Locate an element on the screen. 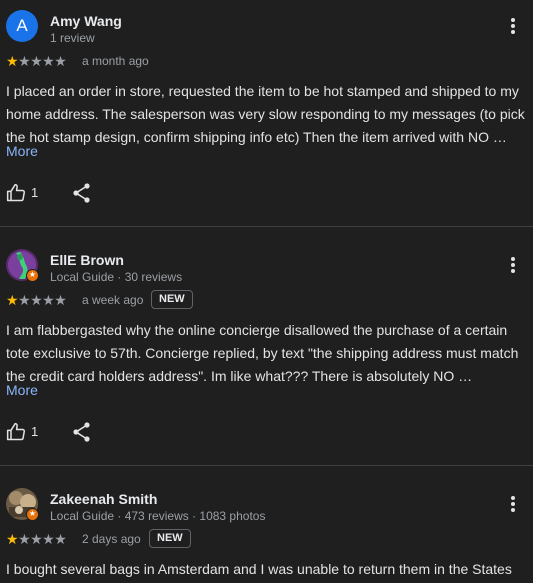 Image resolution: width=533 pixels, height=583 pixels. review-time: a month ago is located at coordinates (115, 61).